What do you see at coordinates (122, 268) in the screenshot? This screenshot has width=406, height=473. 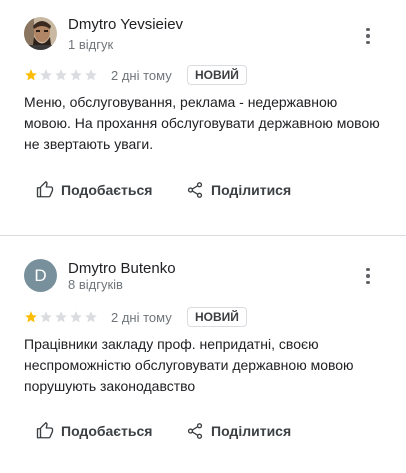 I see `author-name: Dmytro Butenko` at bounding box center [122, 268].